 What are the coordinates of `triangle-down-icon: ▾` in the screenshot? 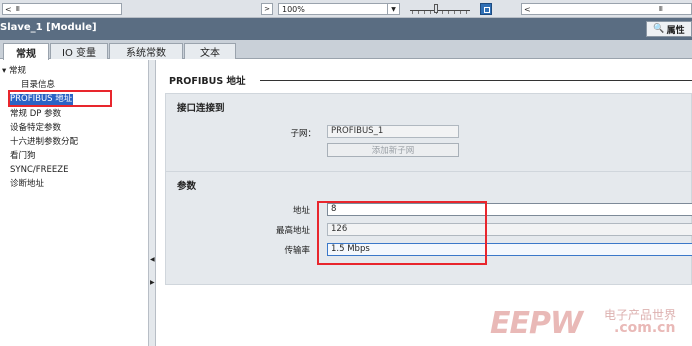 It's located at (4, 71).